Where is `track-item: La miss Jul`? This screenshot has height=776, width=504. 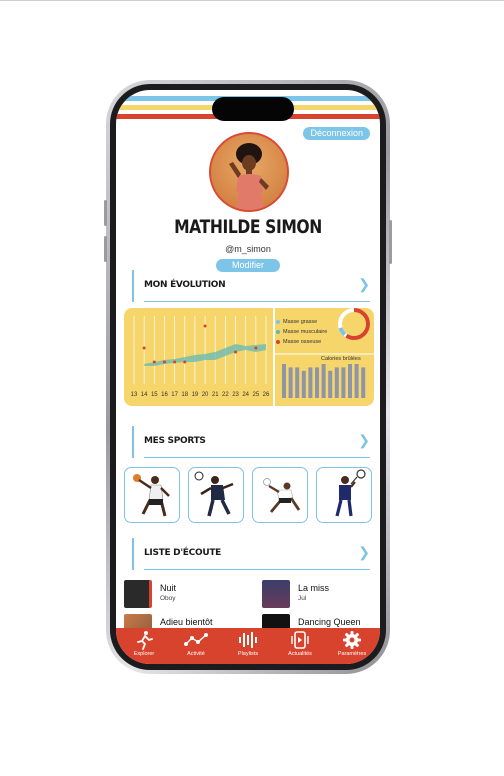 track-item: La miss Jul is located at coordinates (317, 595).